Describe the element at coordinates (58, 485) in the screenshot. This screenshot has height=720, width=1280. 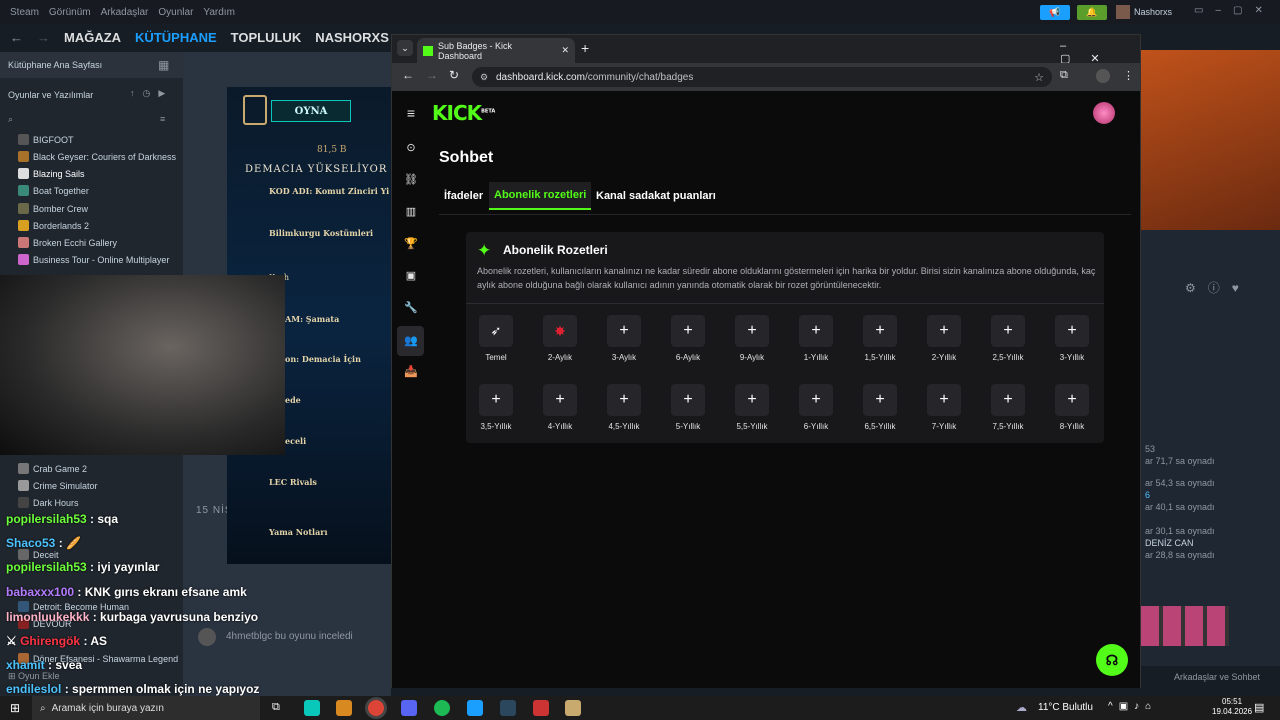
I see `list-item: Crime Simulator` at that location.